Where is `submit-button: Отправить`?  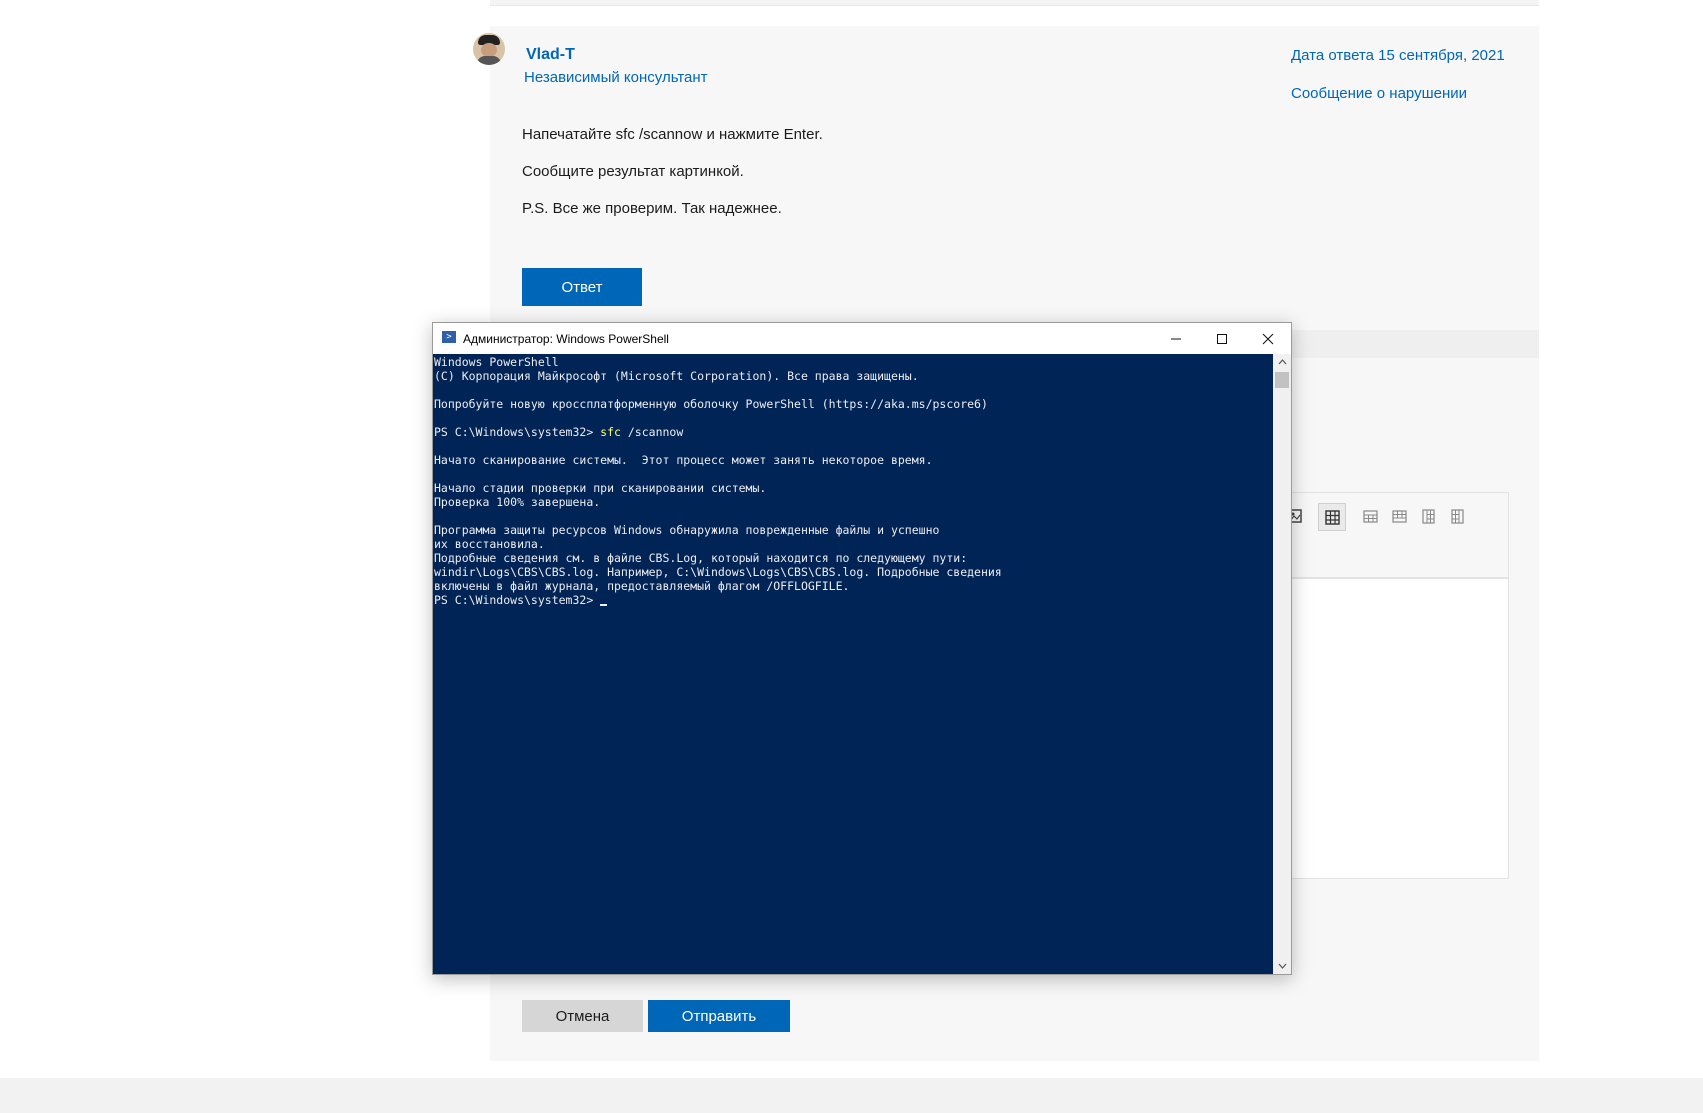
submit-button: Отправить is located at coordinates (719, 1016).